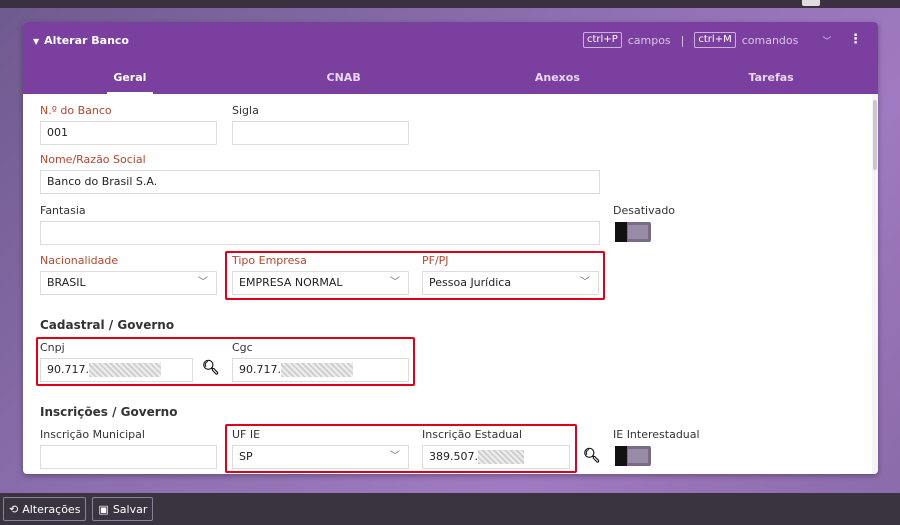  What do you see at coordinates (450, 4) in the screenshot?
I see `top-bar` at bounding box center [450, 4].